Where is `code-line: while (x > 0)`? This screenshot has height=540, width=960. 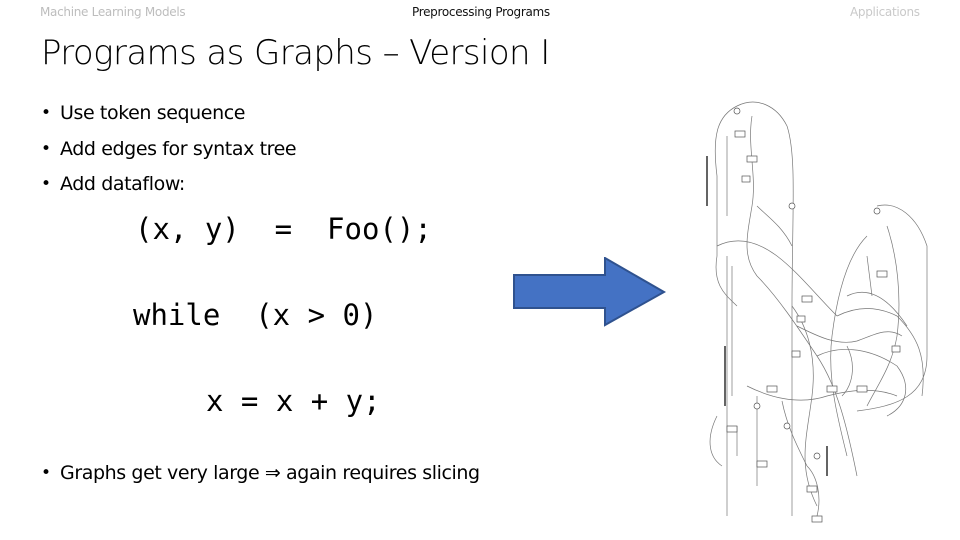 code-line: while (x > 0) is located at coordinates (255, 315).